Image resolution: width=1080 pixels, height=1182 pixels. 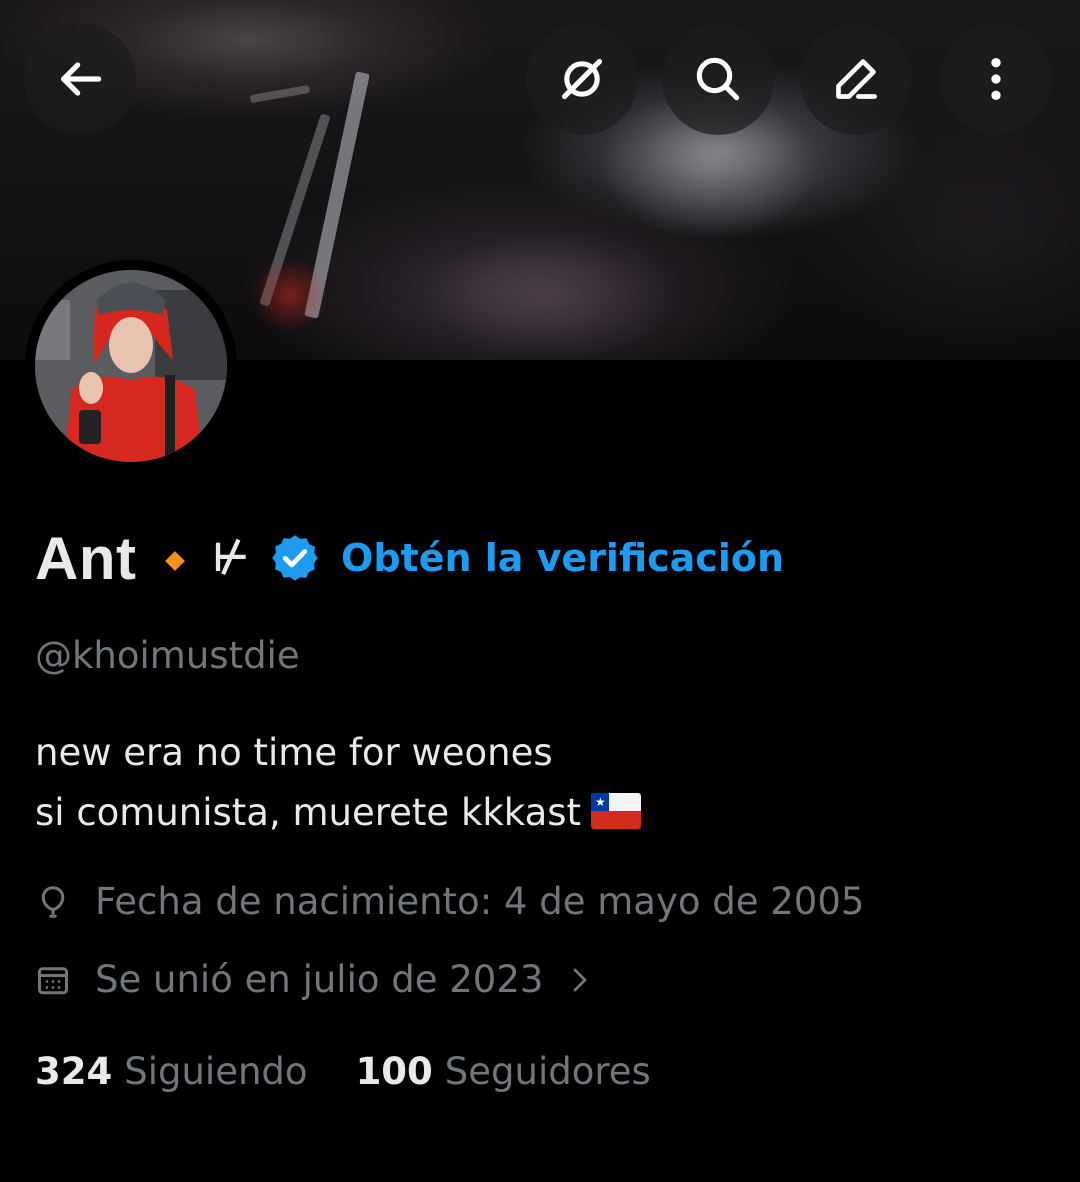 I want to click on followers-label: Seguidores, so click(x=547, y=1071).